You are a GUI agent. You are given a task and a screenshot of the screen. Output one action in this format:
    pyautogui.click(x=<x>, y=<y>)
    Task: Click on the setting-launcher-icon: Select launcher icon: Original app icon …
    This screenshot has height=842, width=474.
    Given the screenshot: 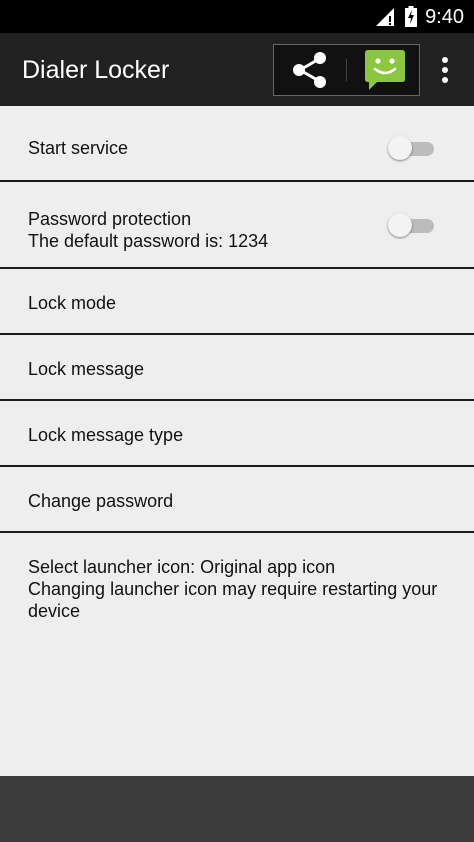 What is the action you would take?
    pyautogui.click(x=237, y=583)
    